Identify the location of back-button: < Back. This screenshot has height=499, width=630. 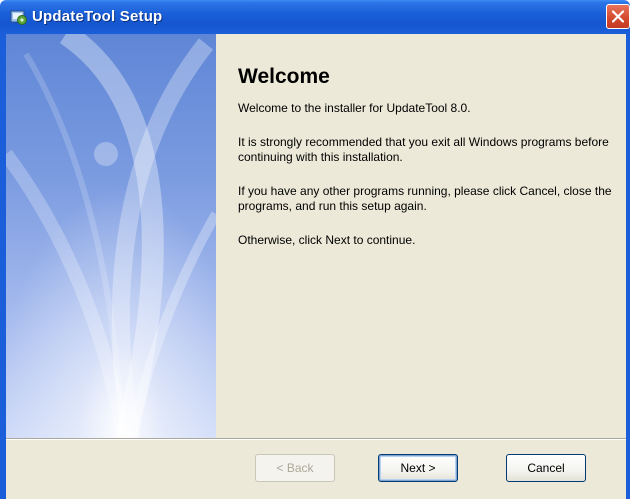
(295, 468).